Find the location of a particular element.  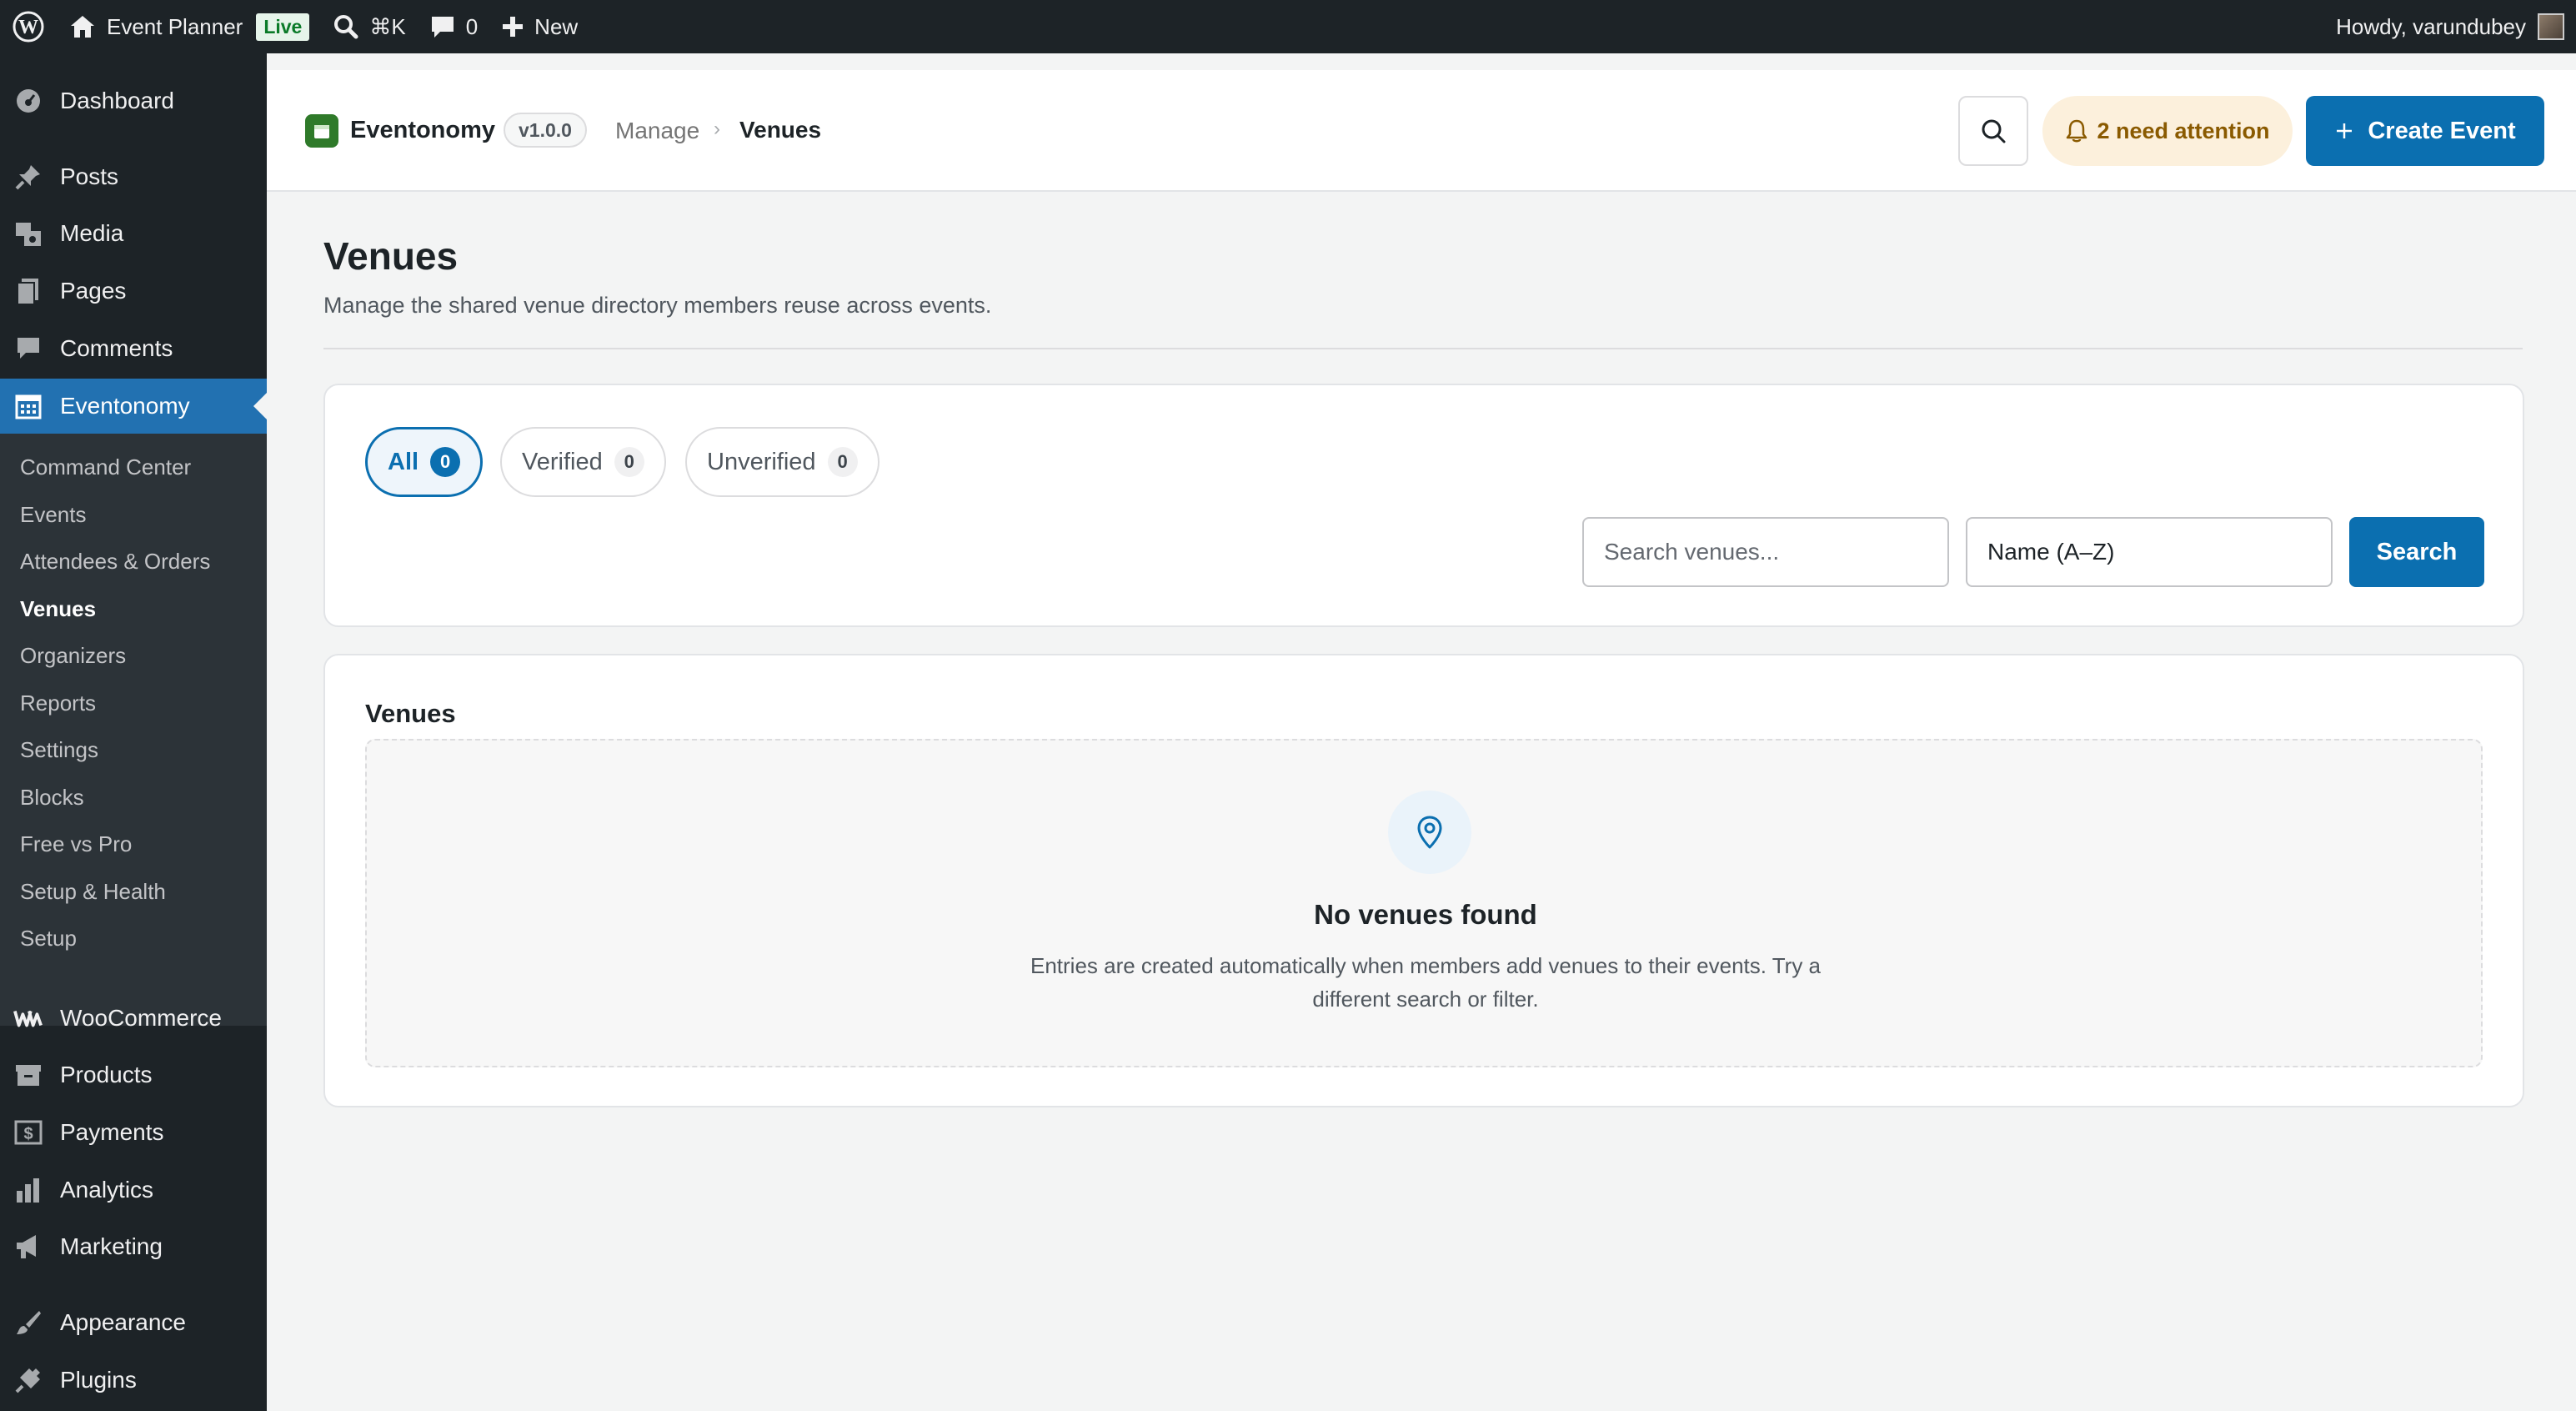

site-name: Event Planner is located at coordinates (175, 26).